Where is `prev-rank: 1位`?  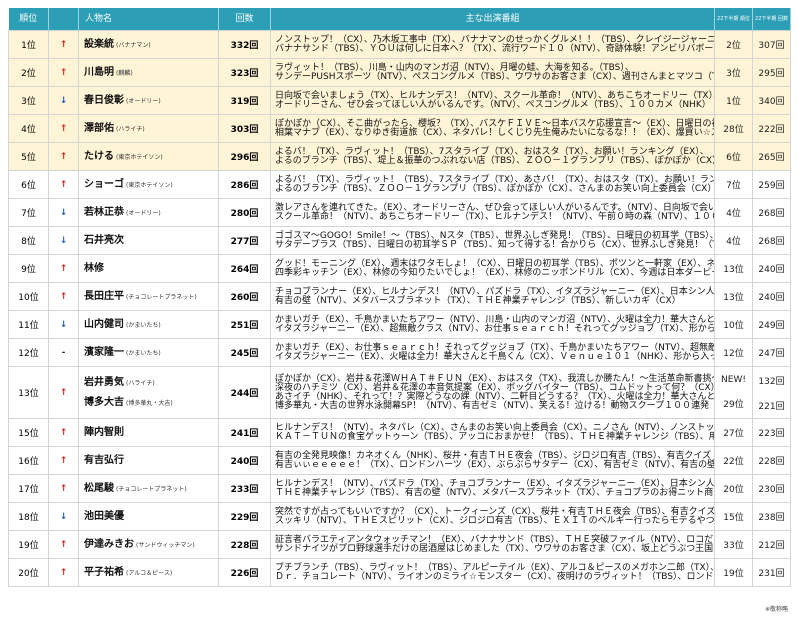 prev-rank: 1位 is located at coordinates (733, 102).